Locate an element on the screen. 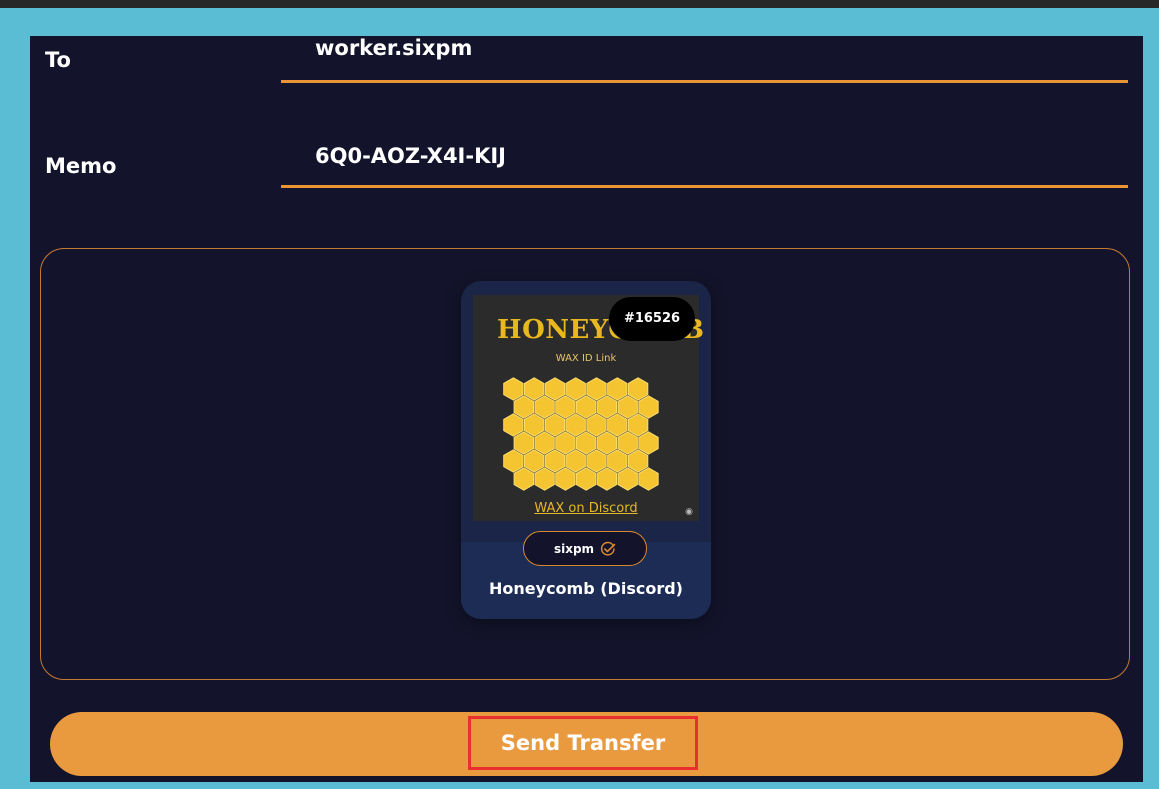  send-transfer-label: Send Transfer is located at coordinates (583, 743).